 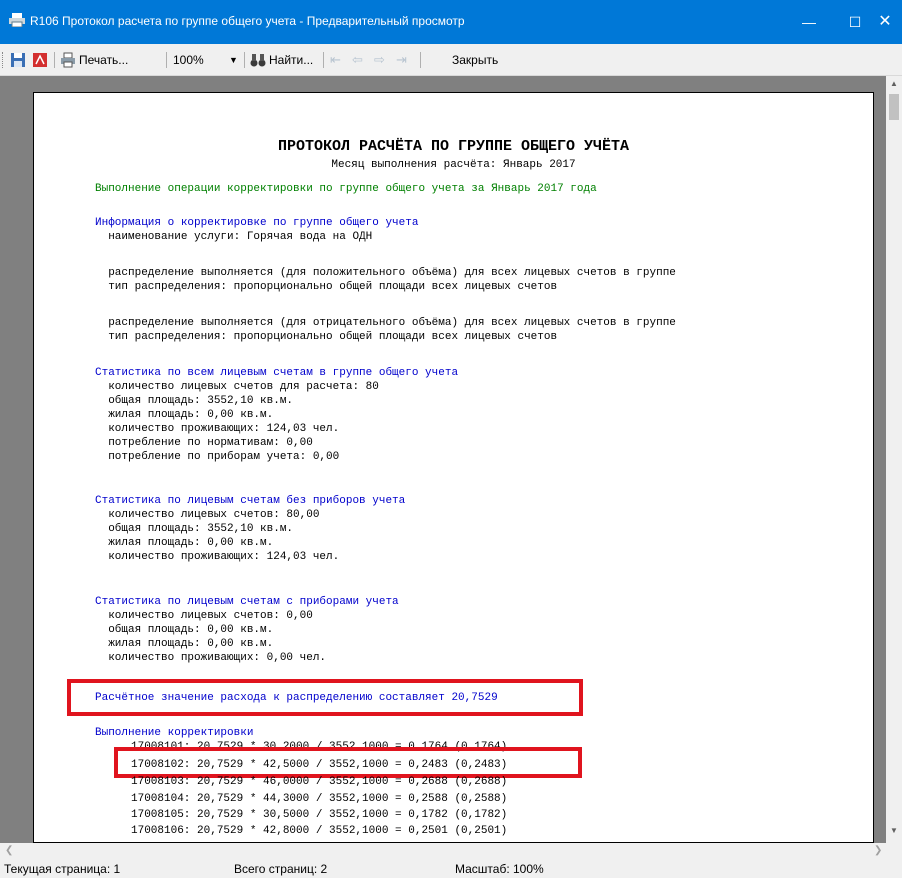 I want to click on binoculars-icon, so click(x=258, y=60).